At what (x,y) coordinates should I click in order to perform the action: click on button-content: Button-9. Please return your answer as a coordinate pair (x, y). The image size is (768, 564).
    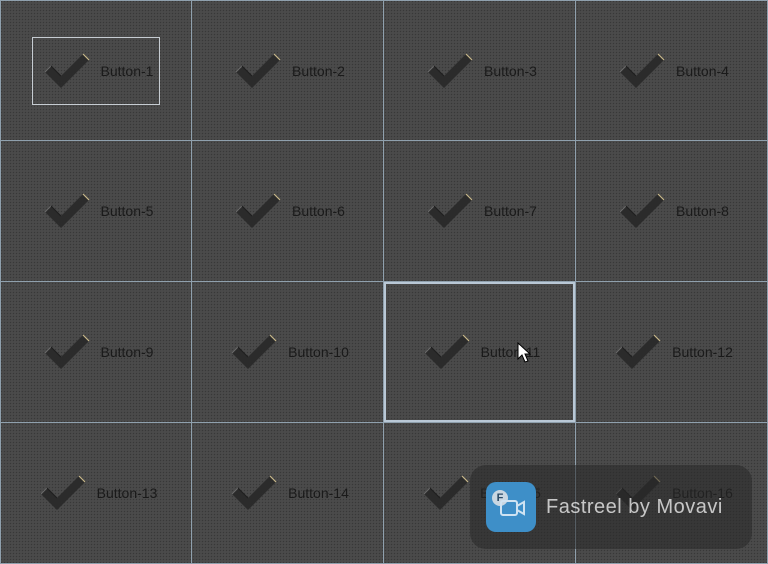
    Looking at the image, I should click on (96, 352).